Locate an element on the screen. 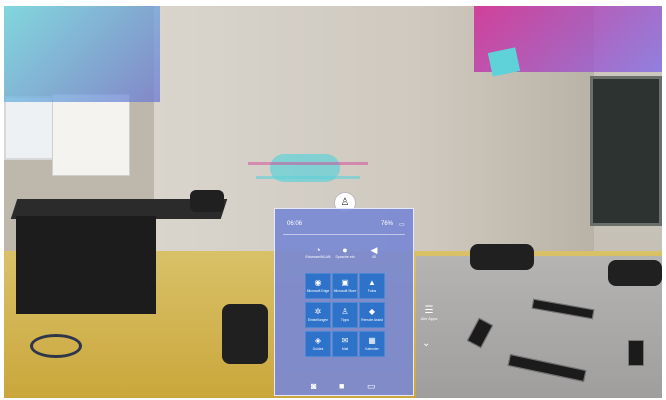 This screenshot has width=666, height=400. tips-icon: ♙ is located at coordinates (345, 311).